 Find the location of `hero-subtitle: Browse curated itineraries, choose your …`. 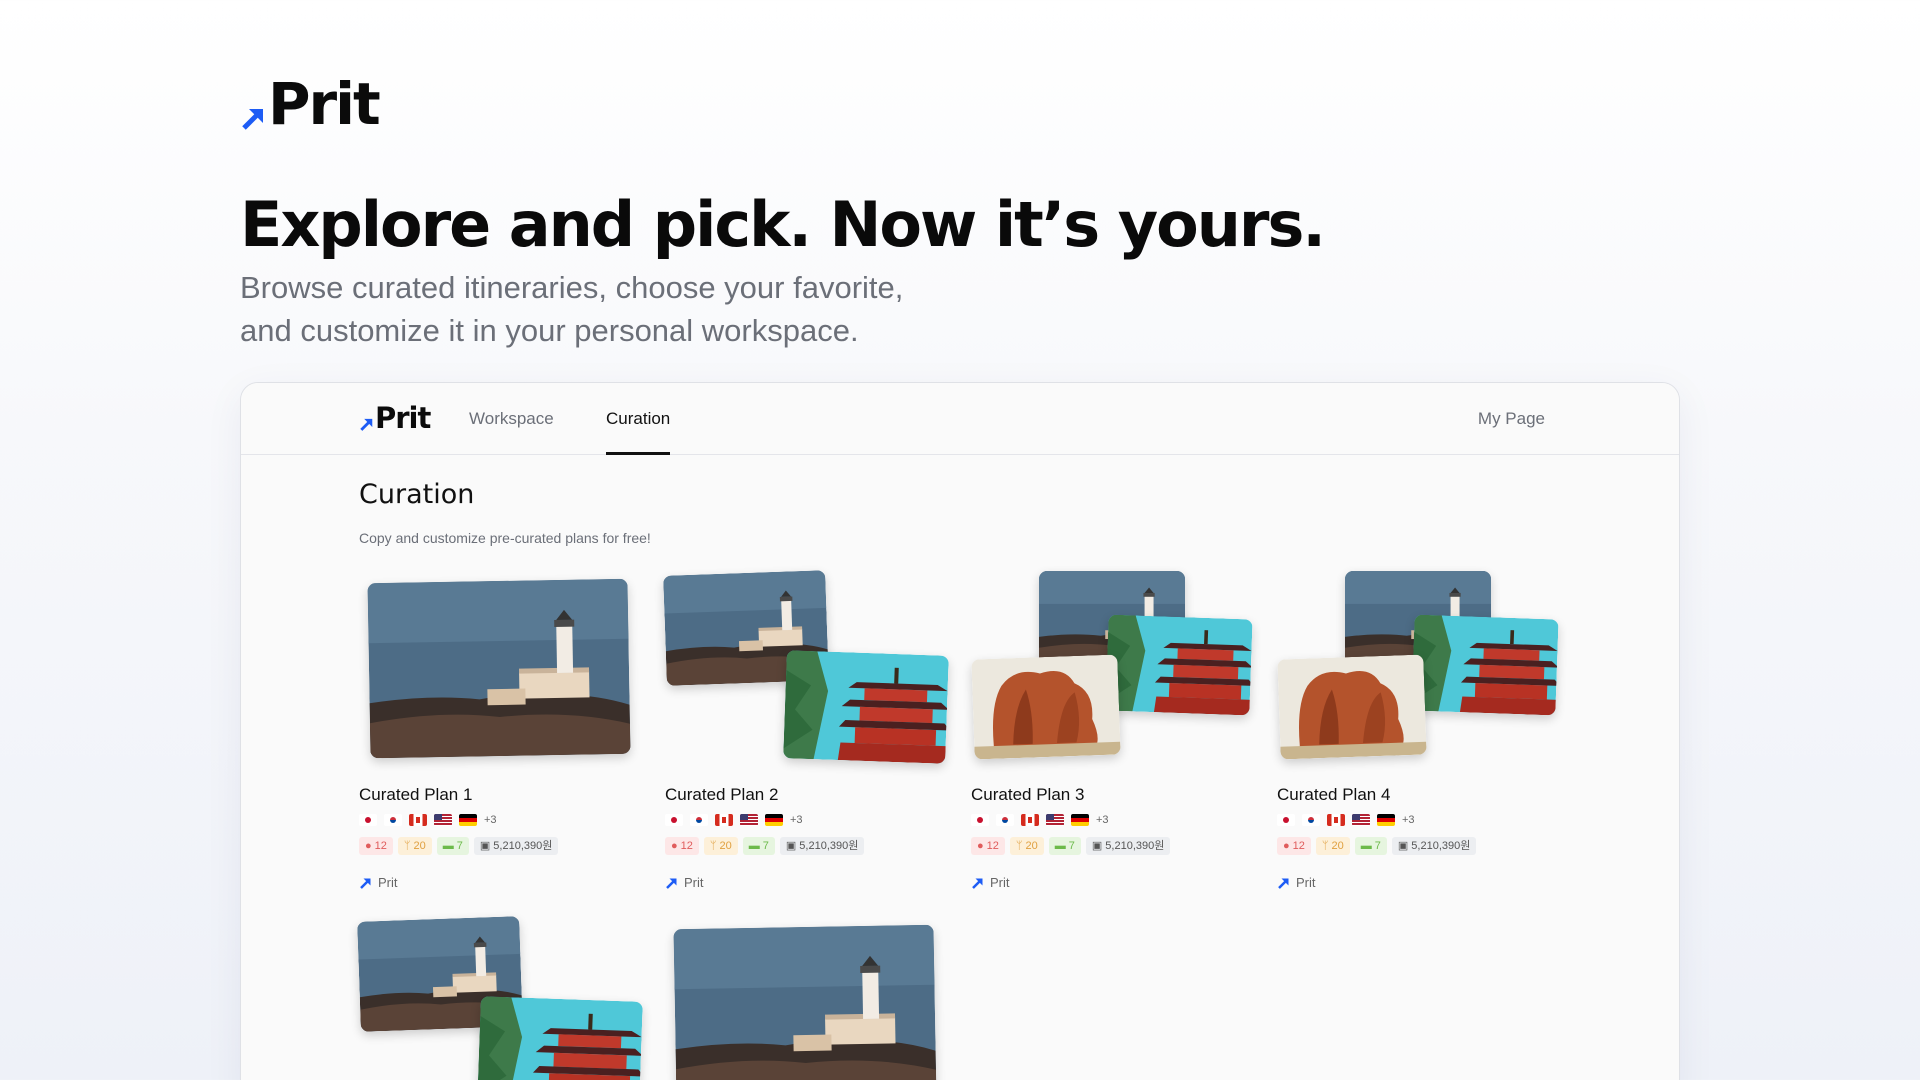

hero-subtitle: Browse curated itineraries, choose your … is located at coordinates (620, 309).